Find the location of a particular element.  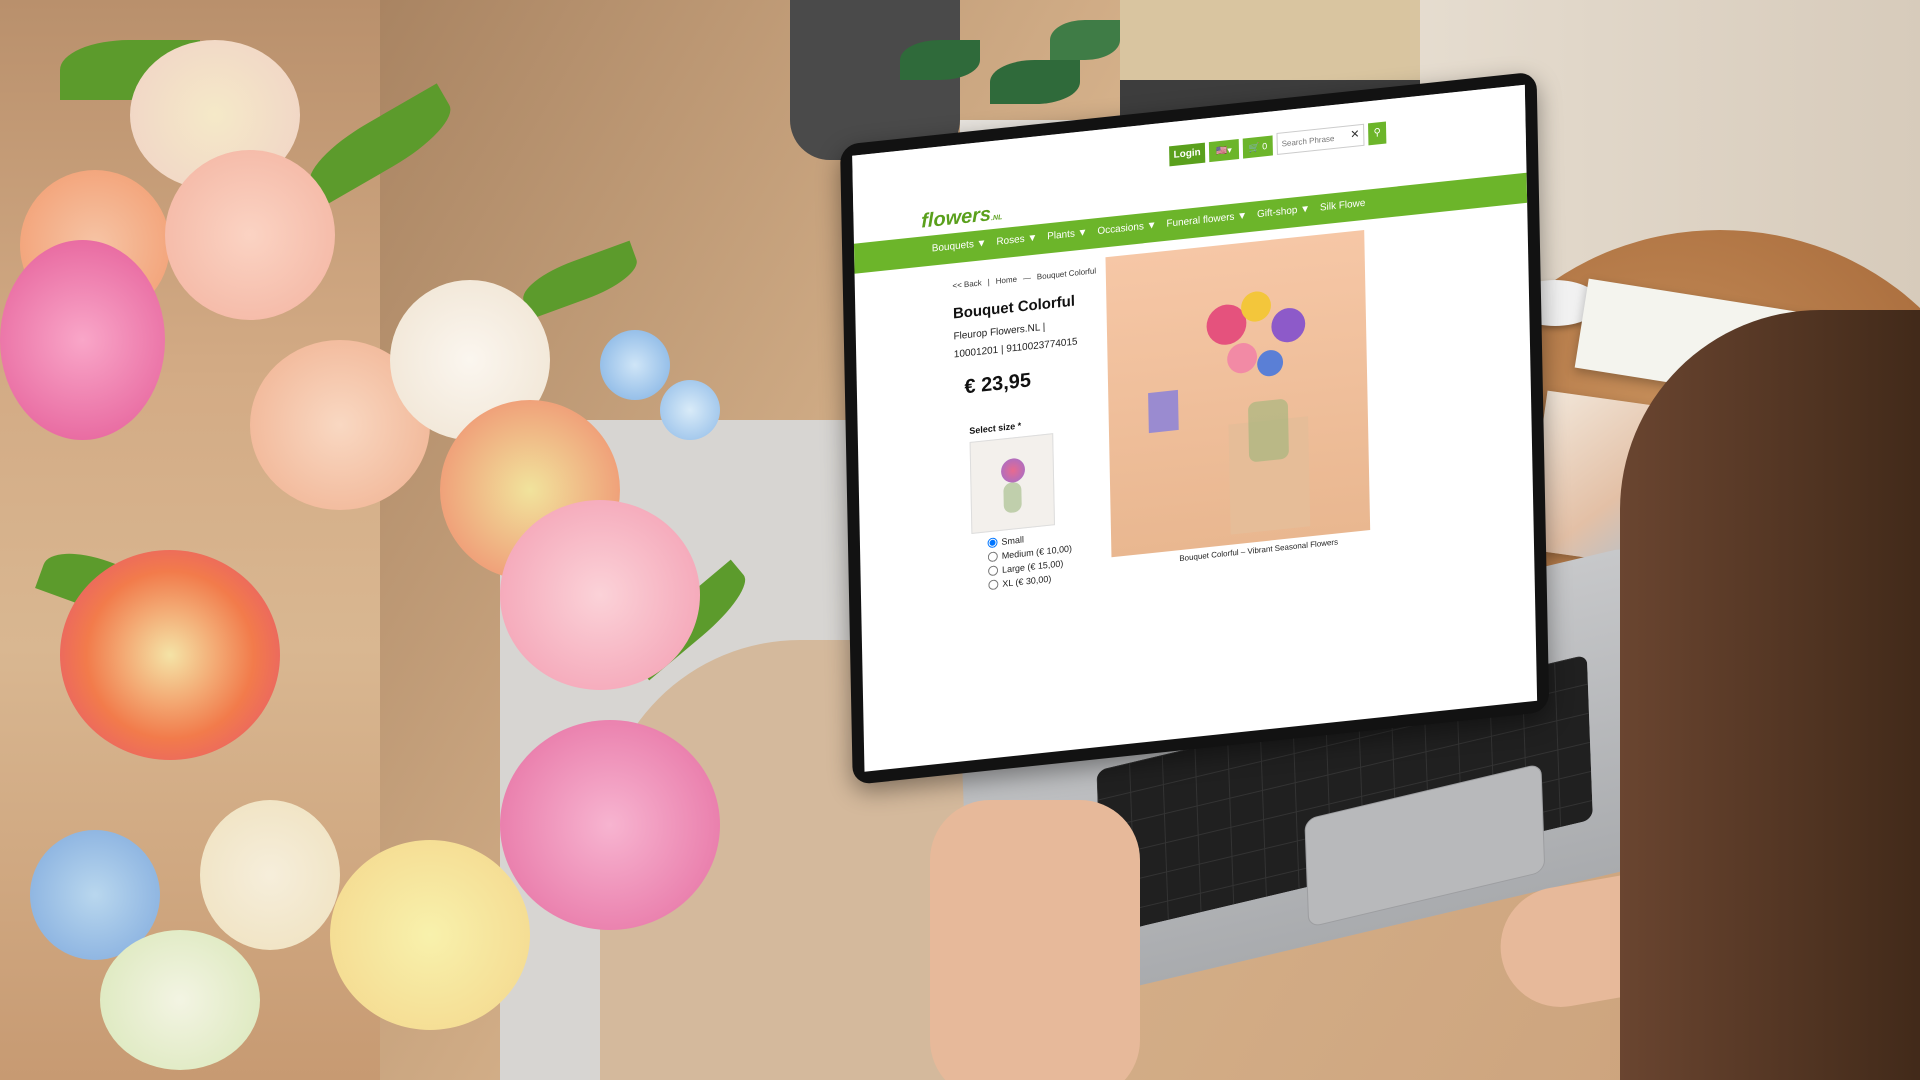

breadcrumb: << Back | Home — Bouquet Colorful is located at coordinates (1024, 278).